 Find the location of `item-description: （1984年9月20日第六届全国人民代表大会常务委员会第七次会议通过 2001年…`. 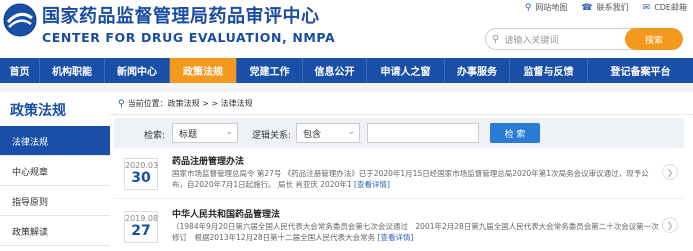

item-description: （1984年9月20日第六届全国人民代表大会常务委员会第七次会议通过 2001年… is located at coordinates (417, 232).